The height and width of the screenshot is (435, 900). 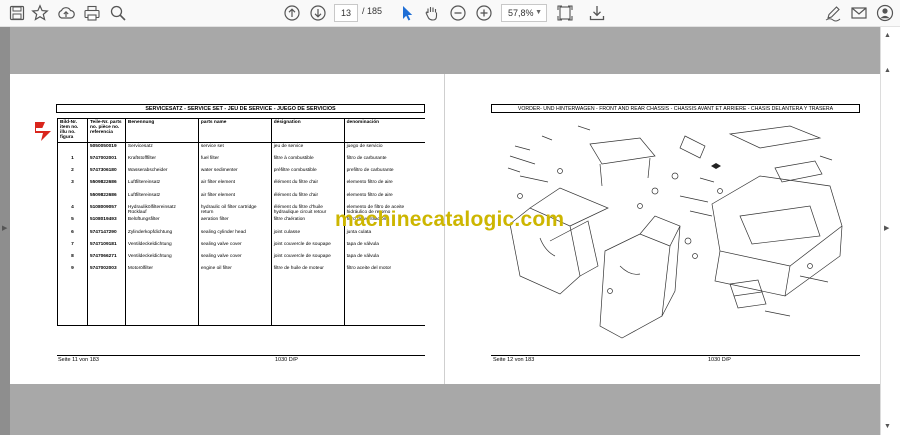 What do you see at coordinates (43, 131) in the screenshot?
I see `manufacturer-logo` at bounding box center [43, 131].